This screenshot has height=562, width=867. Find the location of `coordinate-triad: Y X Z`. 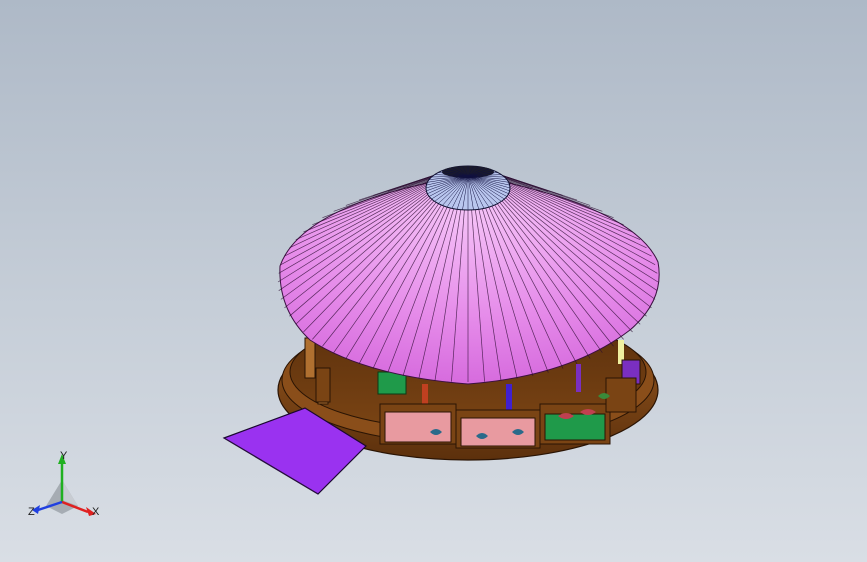

coordinate-triad: Y X Z is located at coordinates (64, 488).